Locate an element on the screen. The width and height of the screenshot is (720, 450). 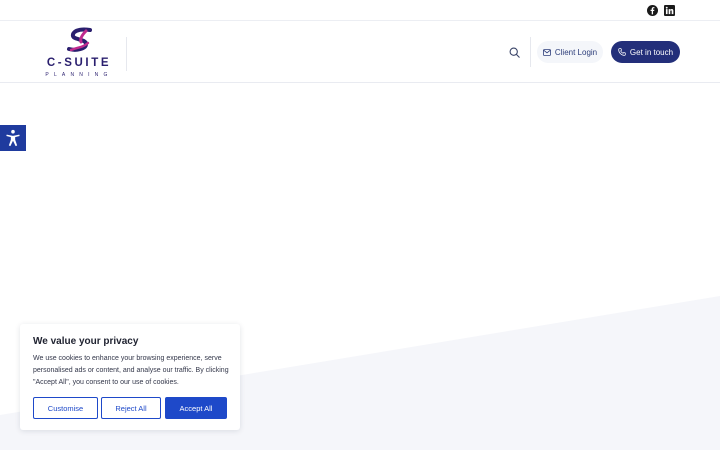
customise-button: Customise is located at coordinates (65, 408).